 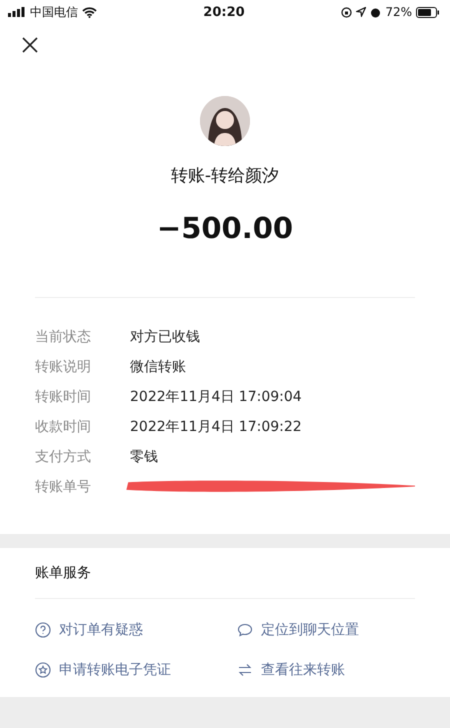 I want to click on carrier-name: 中国电信, so click(x=54, y=12).